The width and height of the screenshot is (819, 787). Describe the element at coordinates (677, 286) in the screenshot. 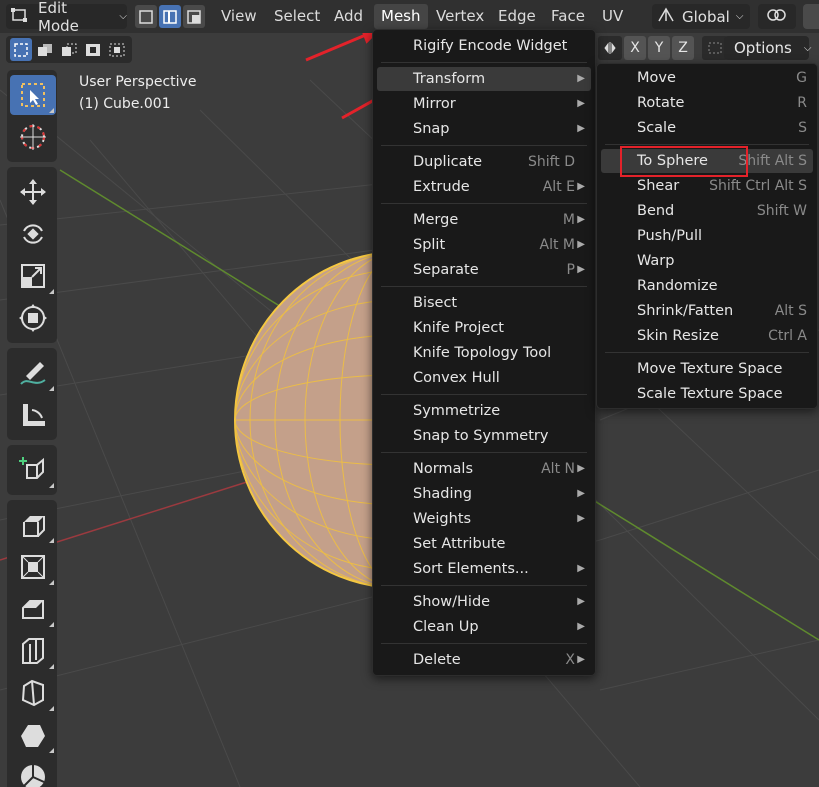

I see `menu-item-label: Randomize` at that location.